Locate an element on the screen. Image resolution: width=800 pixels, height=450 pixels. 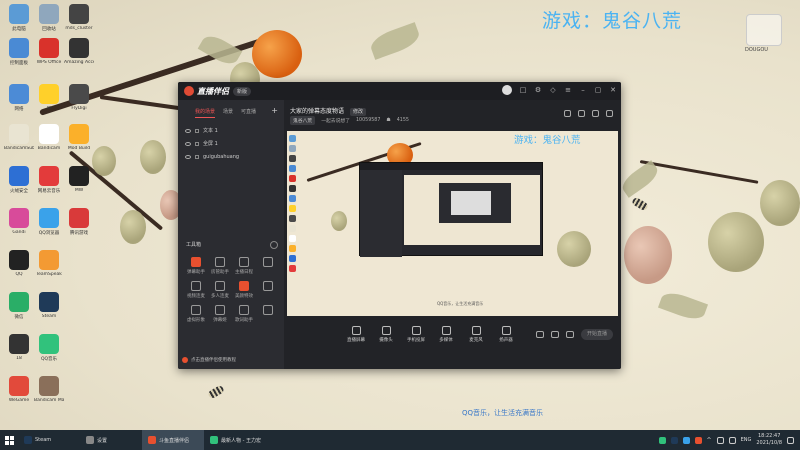
desktop-icon: TeamSpeak is located at coordinates (49, 263).